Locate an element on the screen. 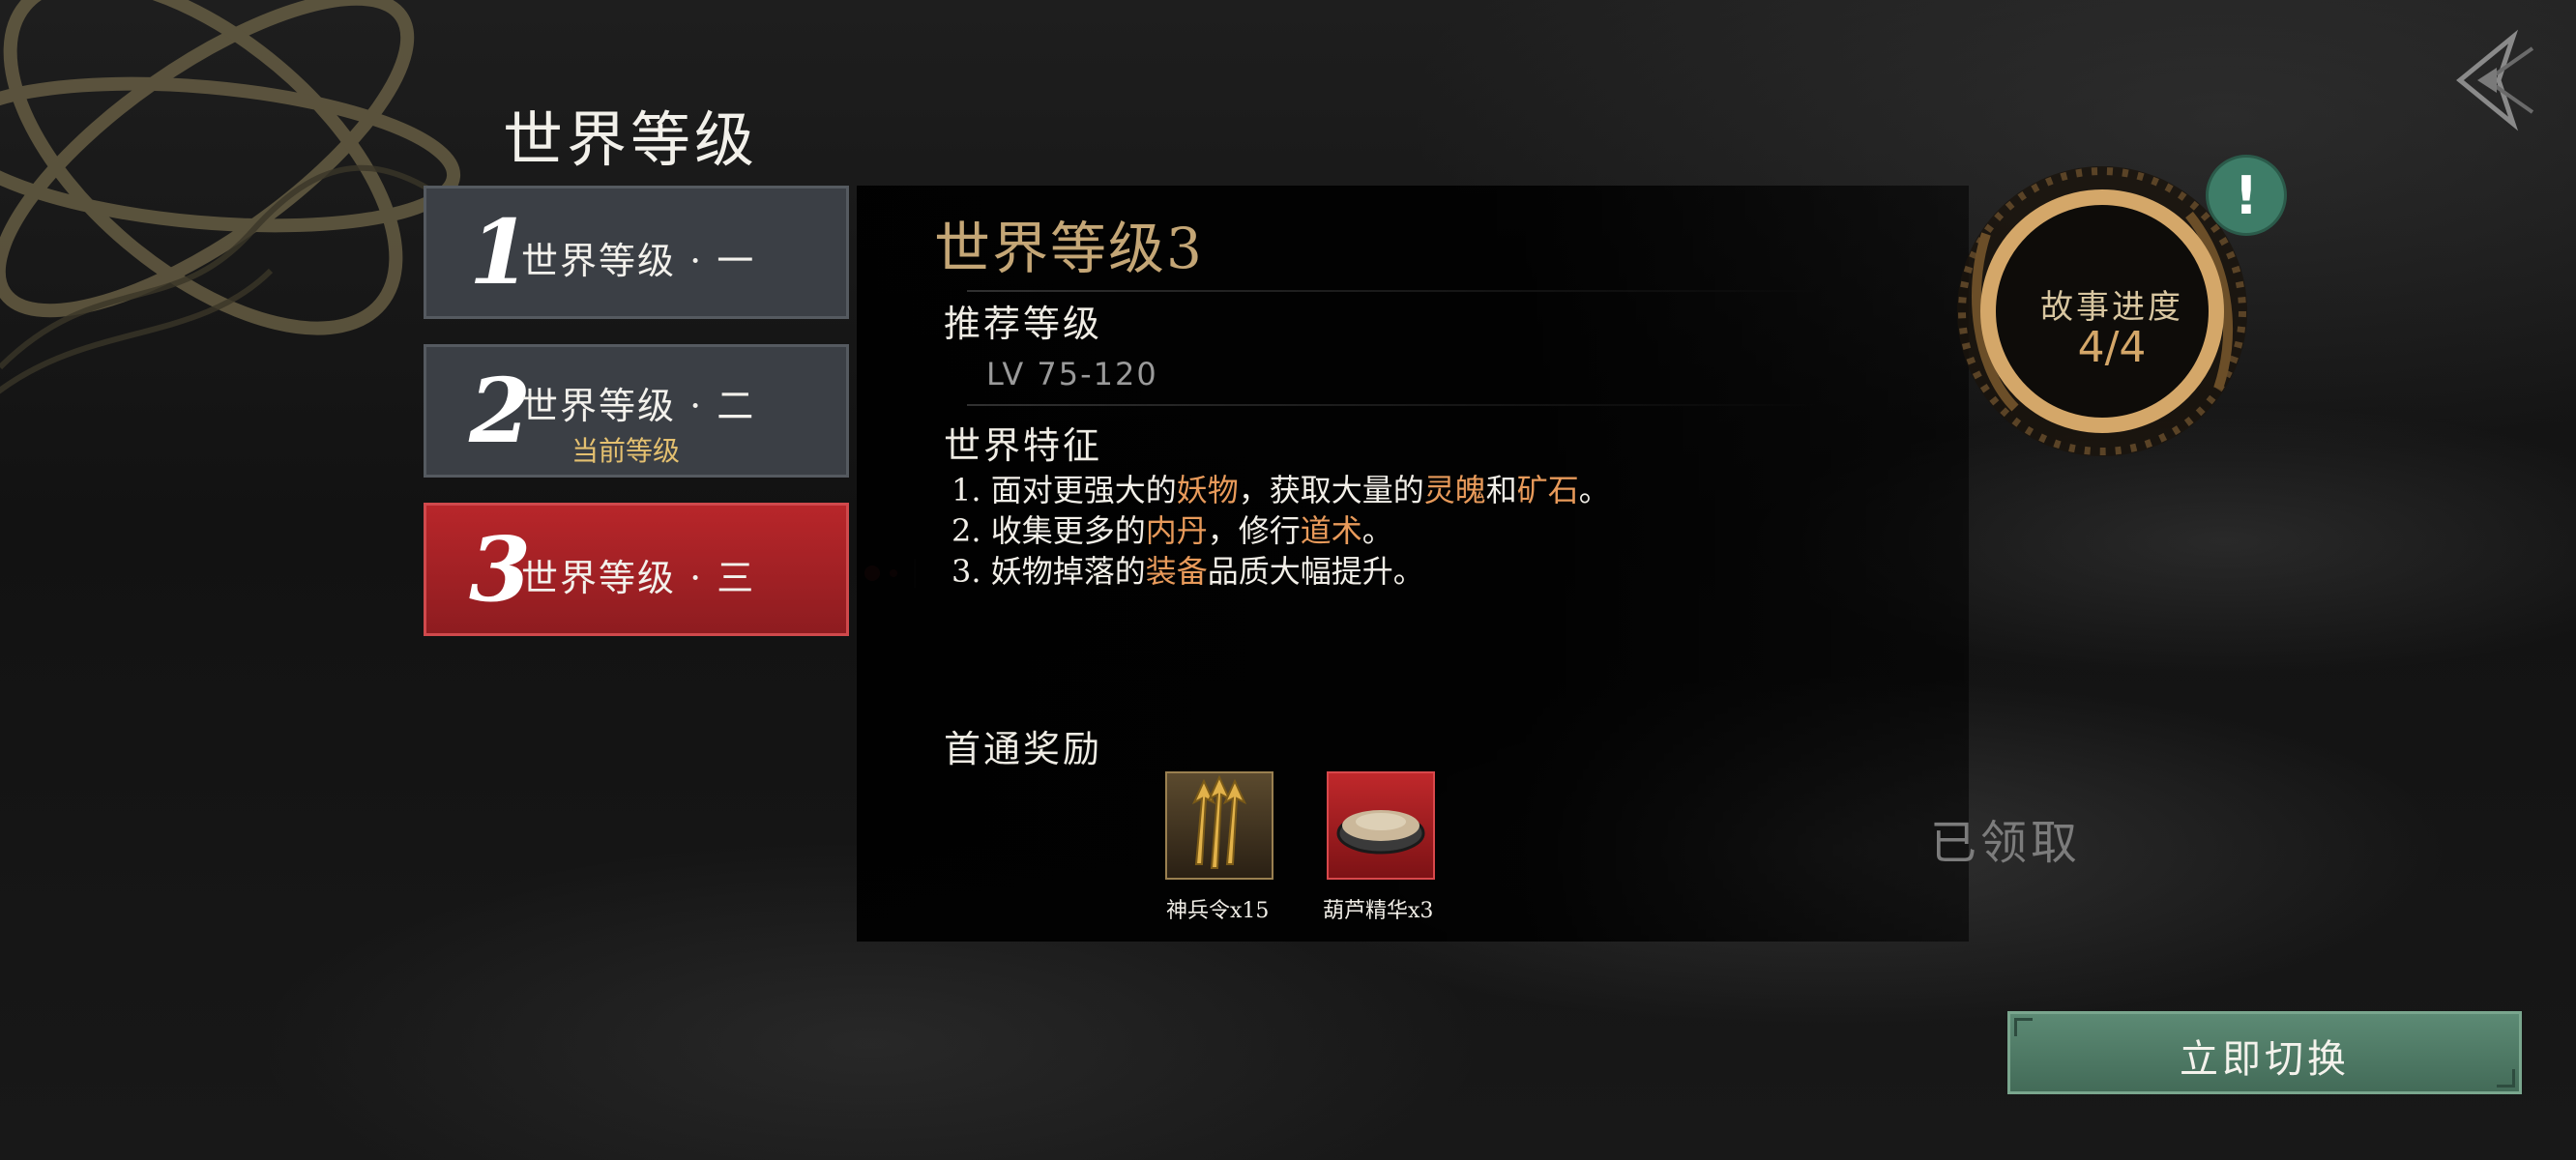  world-level-2-button: 2 世界等级 · 二 当前等级 is located at coordinates (636, 411).